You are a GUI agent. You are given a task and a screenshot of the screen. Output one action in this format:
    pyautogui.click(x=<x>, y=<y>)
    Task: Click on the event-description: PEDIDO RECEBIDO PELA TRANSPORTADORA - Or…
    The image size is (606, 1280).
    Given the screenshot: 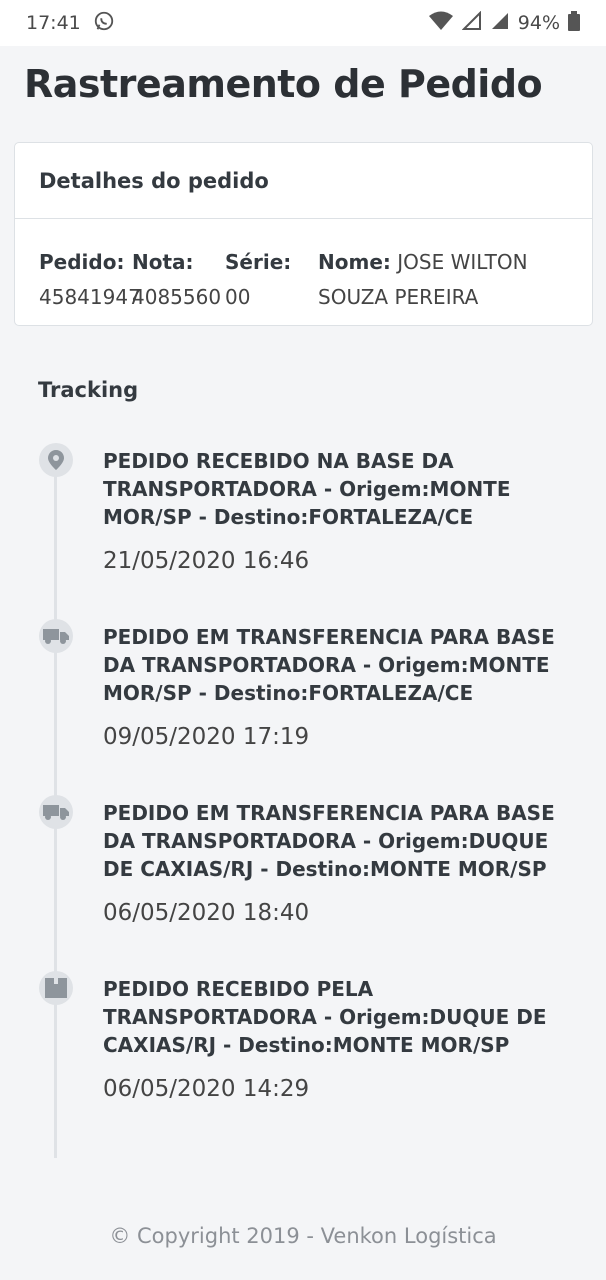 What is the action you would take?
    pyautogui.click(x=325, y=1017)
    